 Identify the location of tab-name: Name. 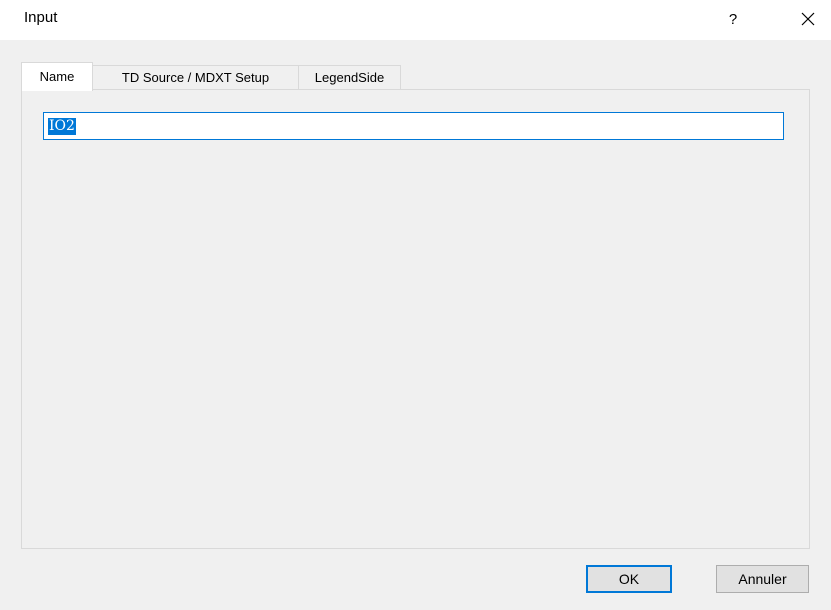
(57, 76).